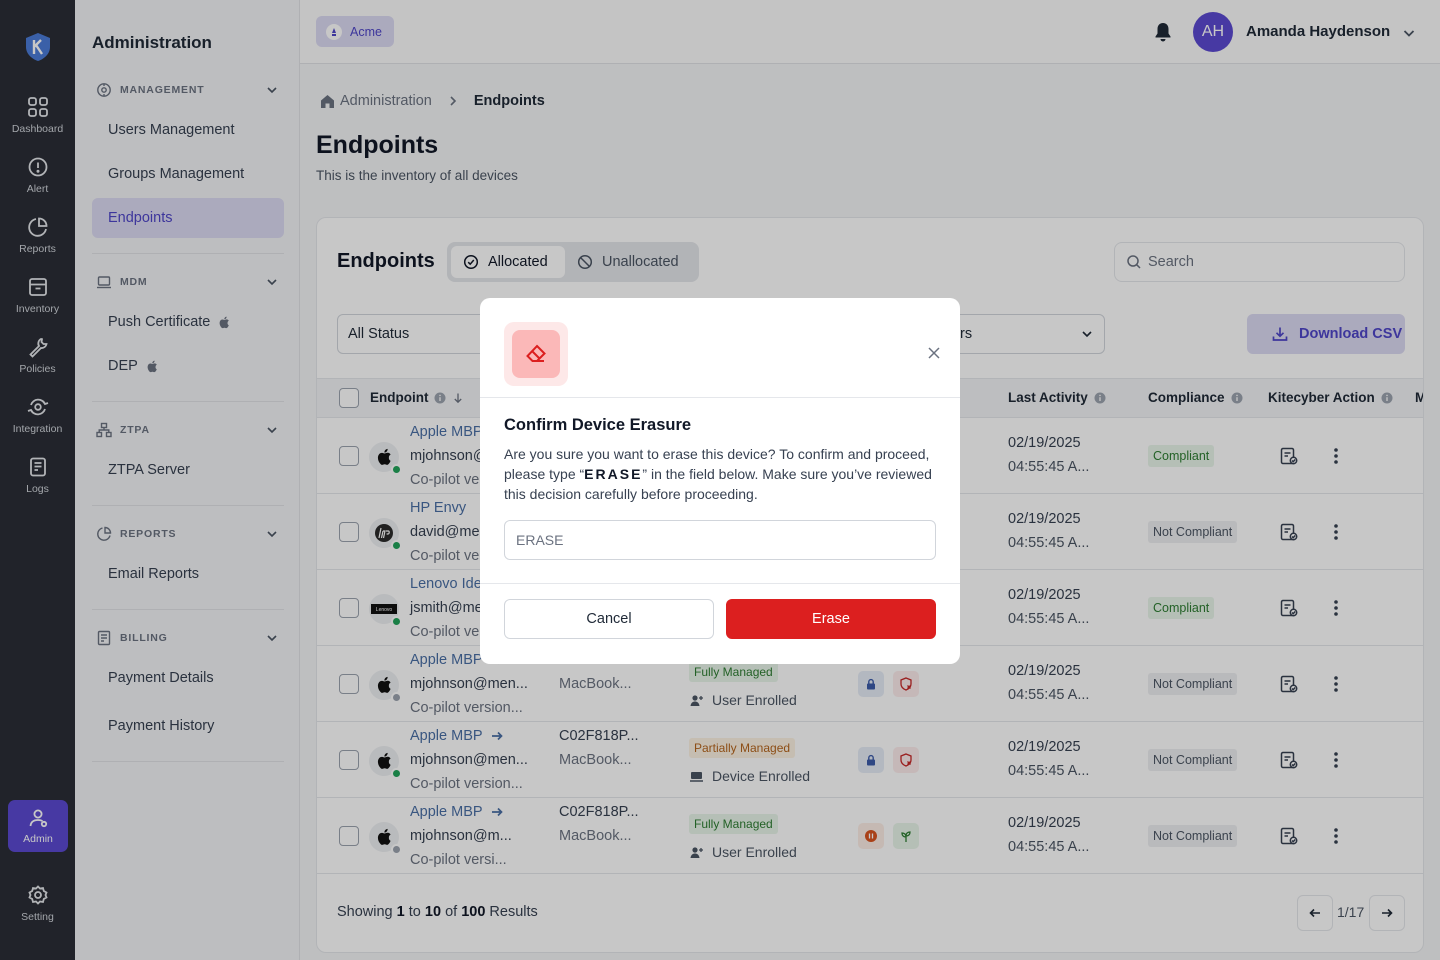 Image resolution: width=1440 pixels, height=960 pixels. I want to click on erase-confirm-input, so click(720, 540).